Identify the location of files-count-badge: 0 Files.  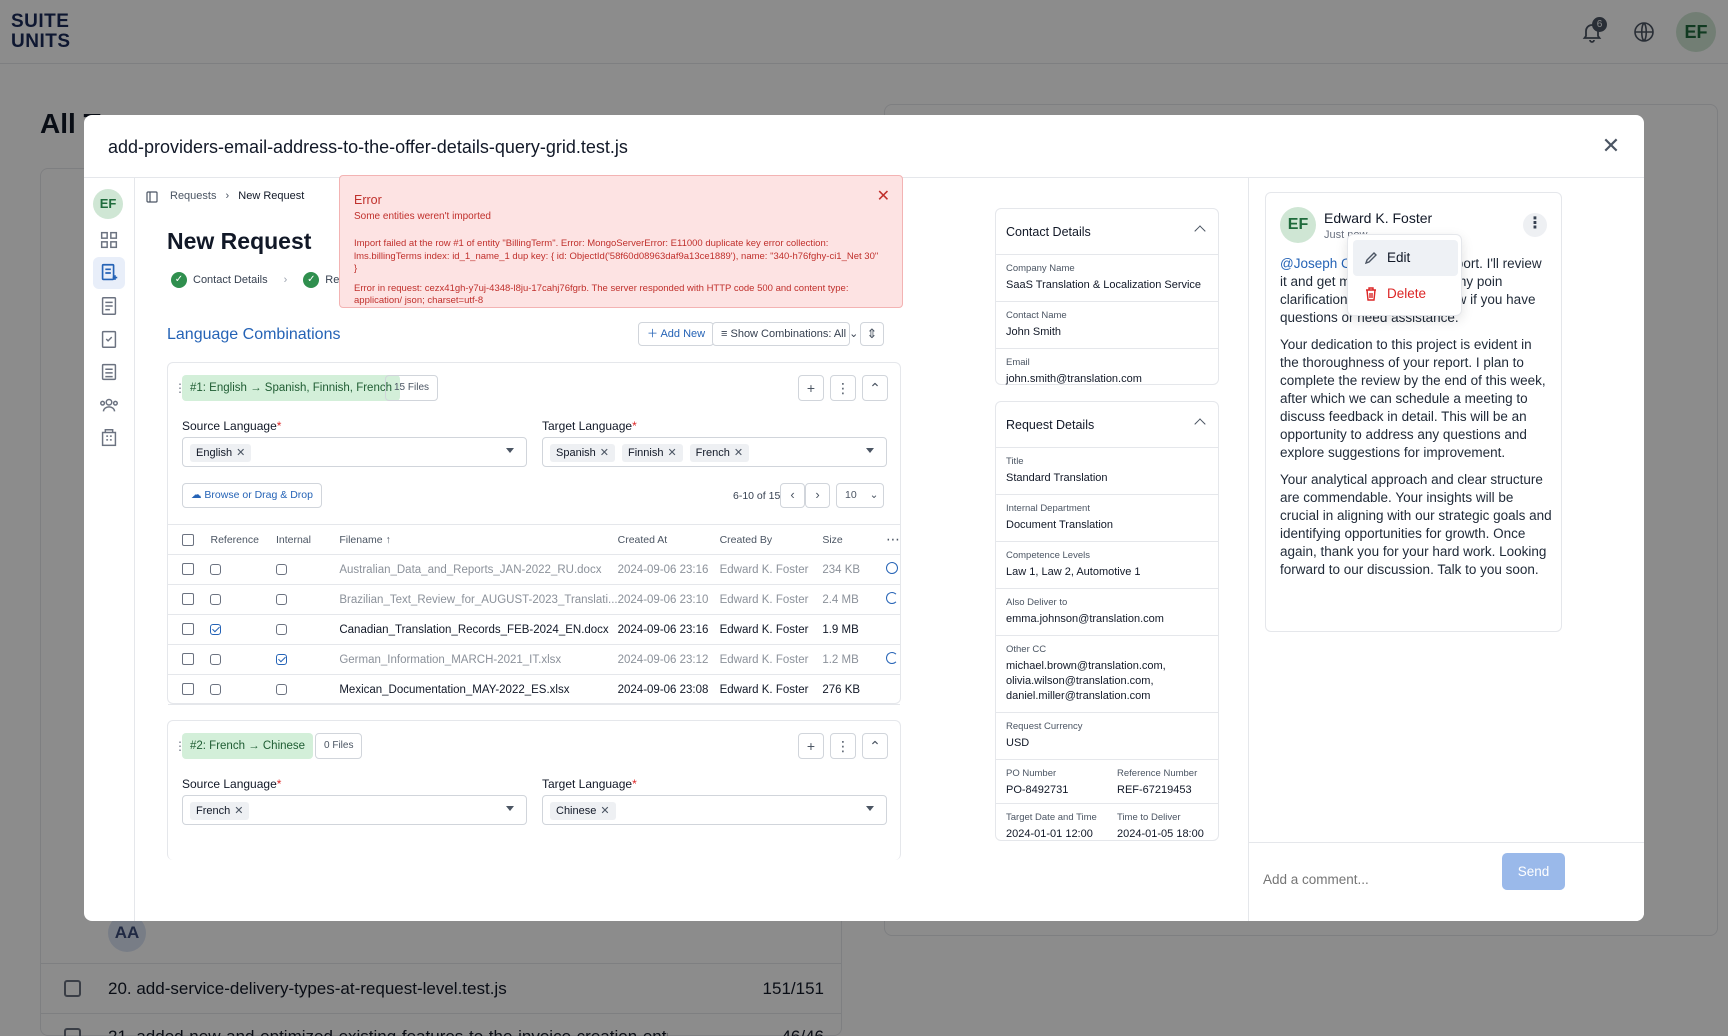
(339, 746).